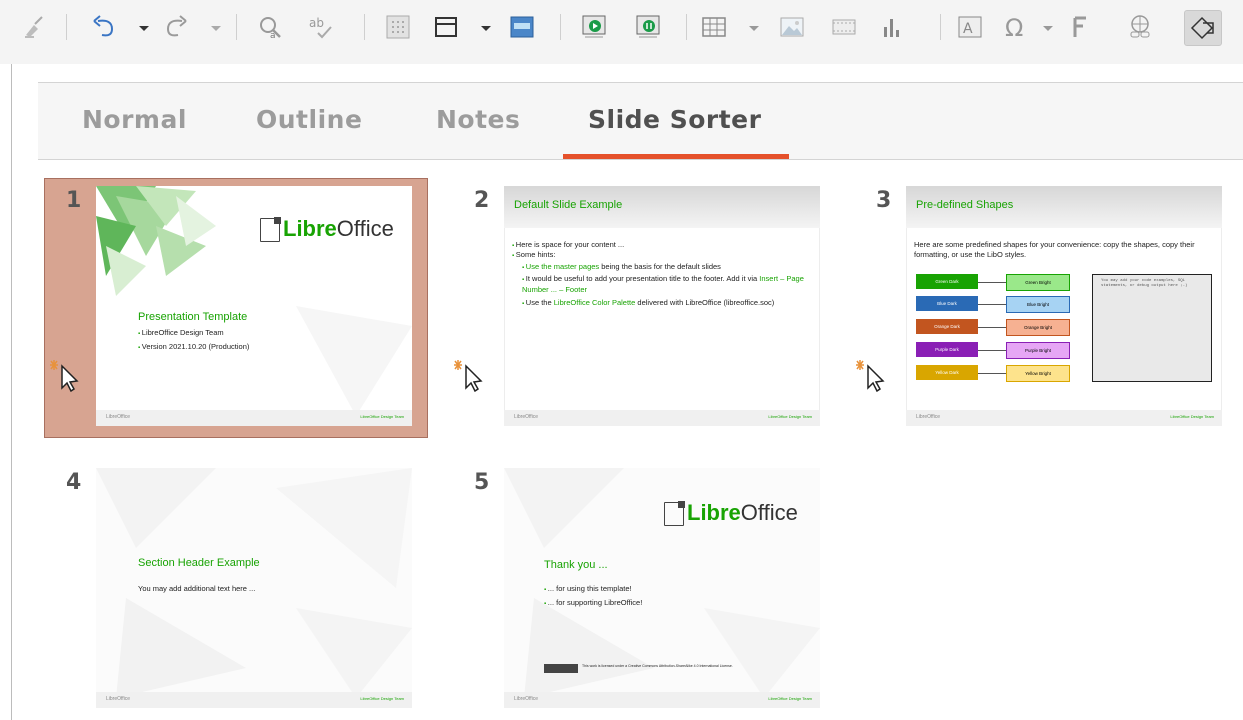 The height and width of the screenshot is (720, 1243). Describe the element at coordinates (947, 281) in the screenshot. I see `shape-dark: Green Dark` at that location.